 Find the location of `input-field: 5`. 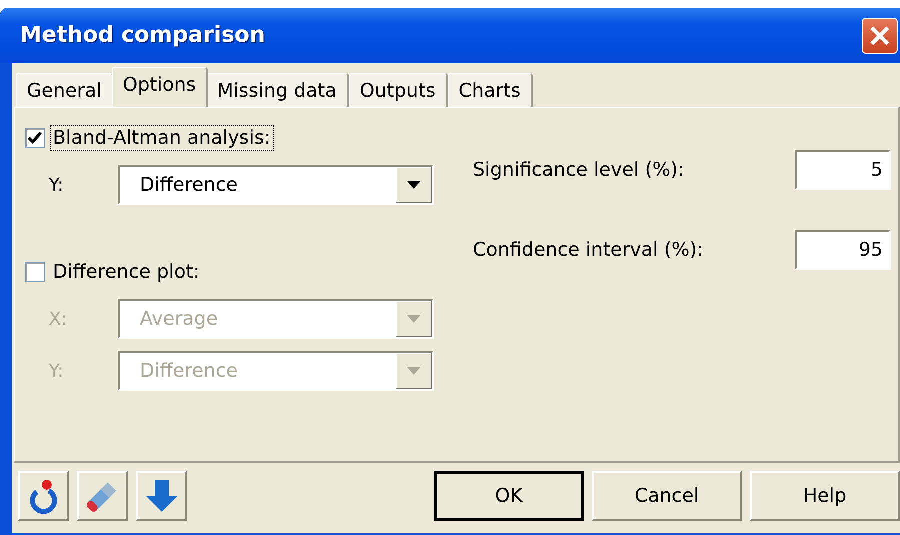

input-field: 5 is located at coordinates (843, 170).